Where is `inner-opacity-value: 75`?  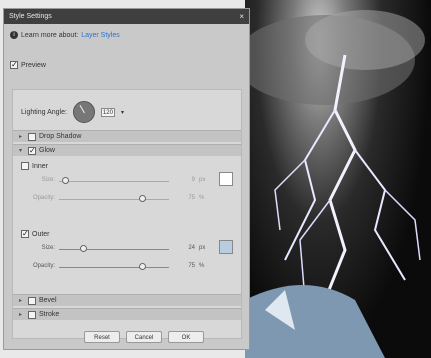
inner-opacity-value: 75 is located at coordinates (186, 198).